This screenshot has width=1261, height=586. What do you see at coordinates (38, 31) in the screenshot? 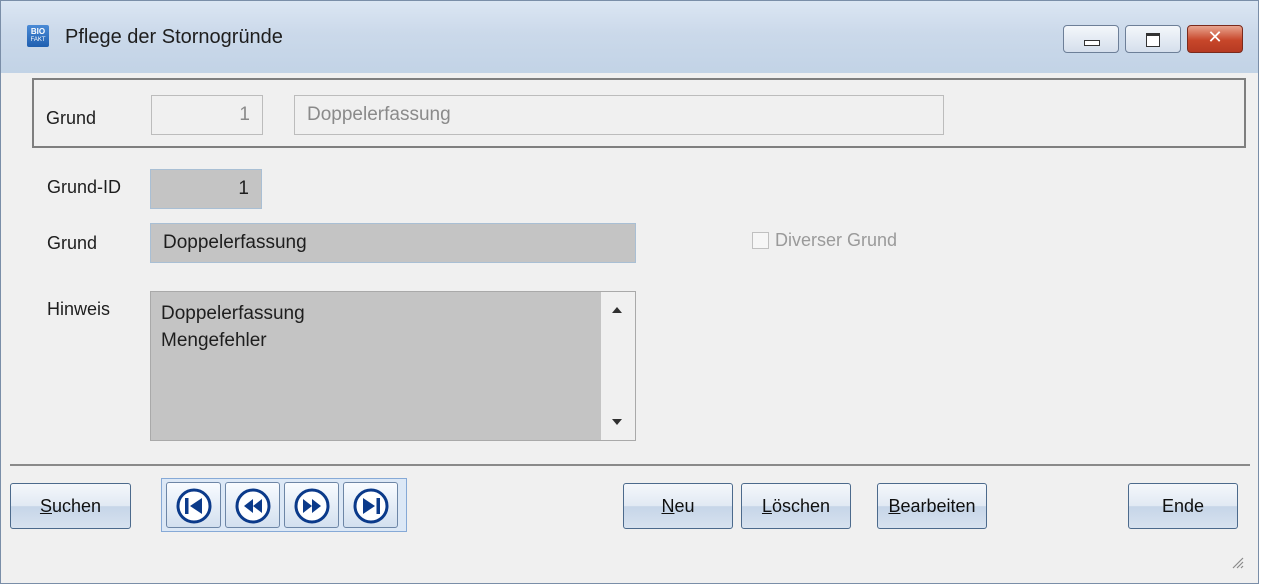
I see `app-logo-top-text: BIO` at bounding box center [38, 31].